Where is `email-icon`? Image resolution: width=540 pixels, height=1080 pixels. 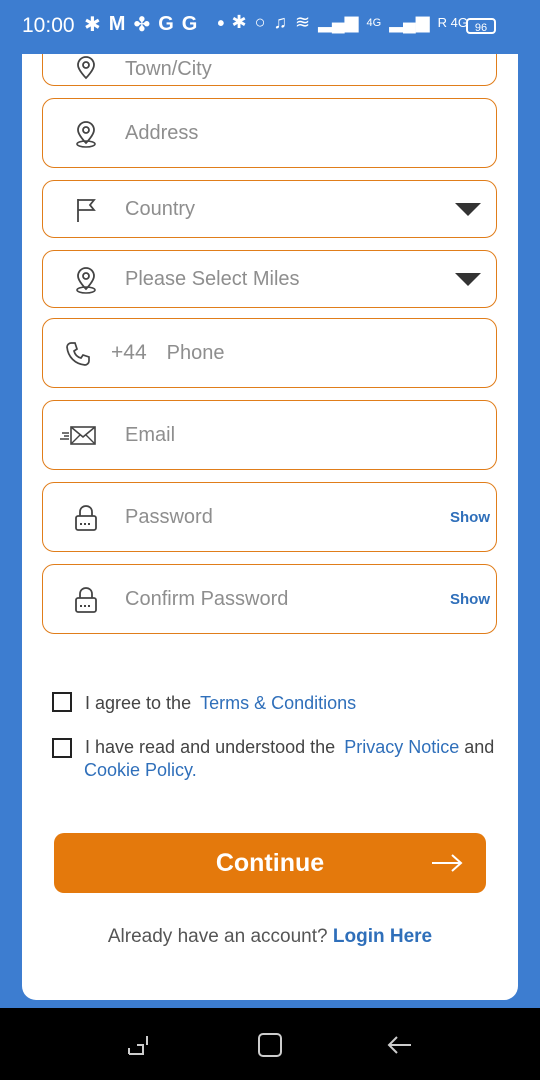
email-icon is located at coordinates (78, 435).